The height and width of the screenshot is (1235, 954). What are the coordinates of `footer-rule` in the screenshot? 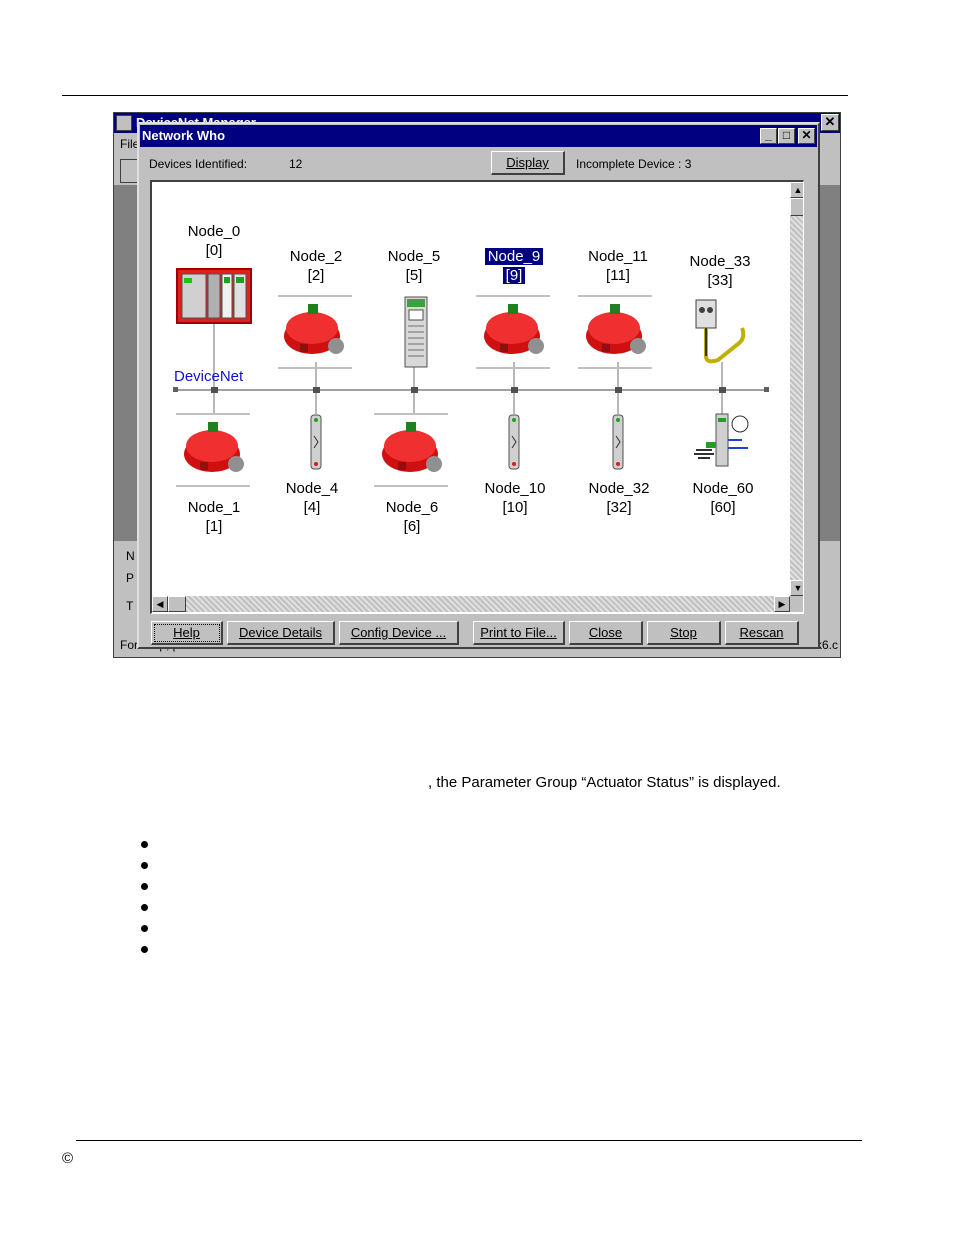 It's located at (469, 1140).